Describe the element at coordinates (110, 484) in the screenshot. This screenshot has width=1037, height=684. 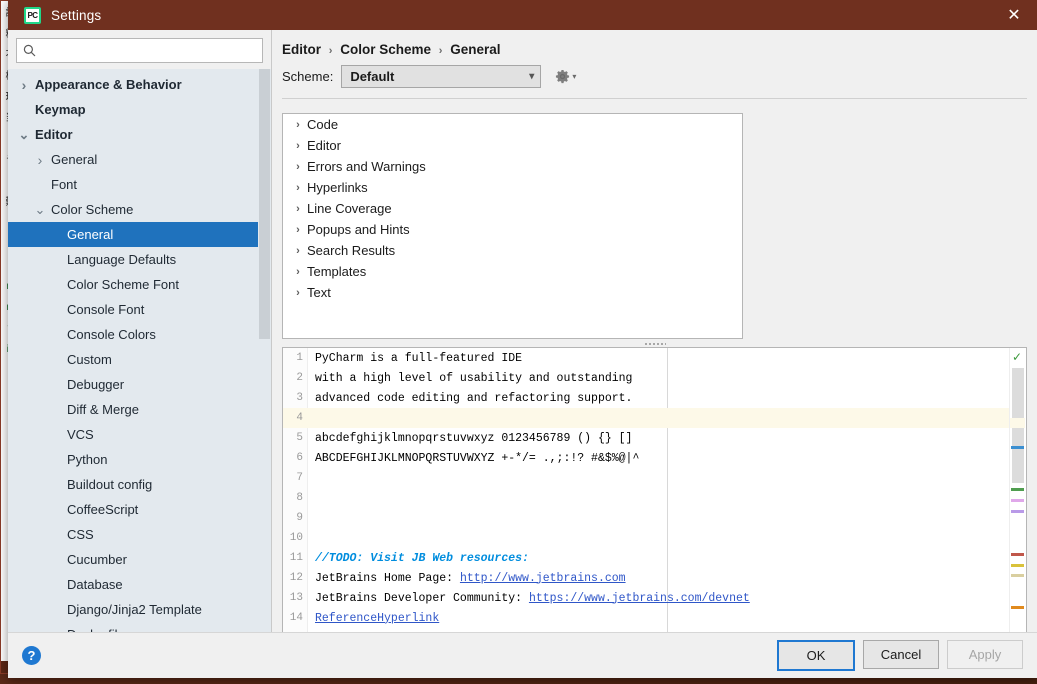
I see `sidebar-item-label: Buildout config` at that location.